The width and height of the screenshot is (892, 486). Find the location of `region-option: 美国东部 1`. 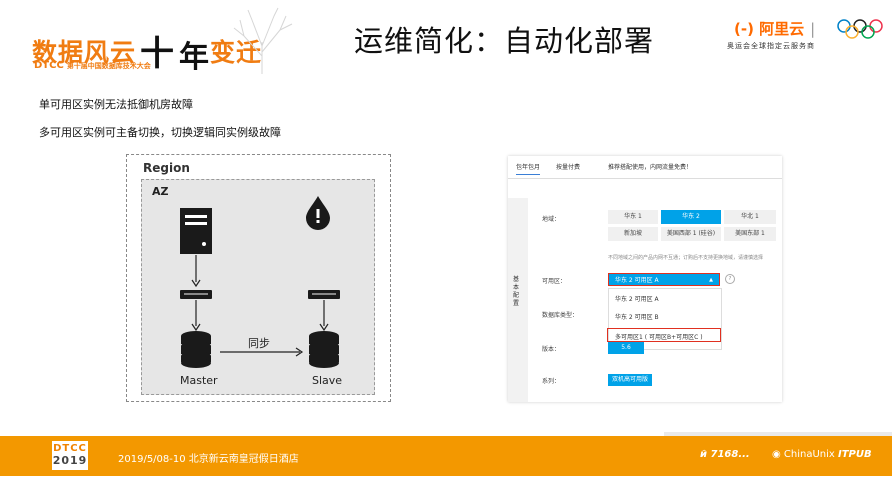

region-option: 美国东部 1 is located at coordinates (750, 234).